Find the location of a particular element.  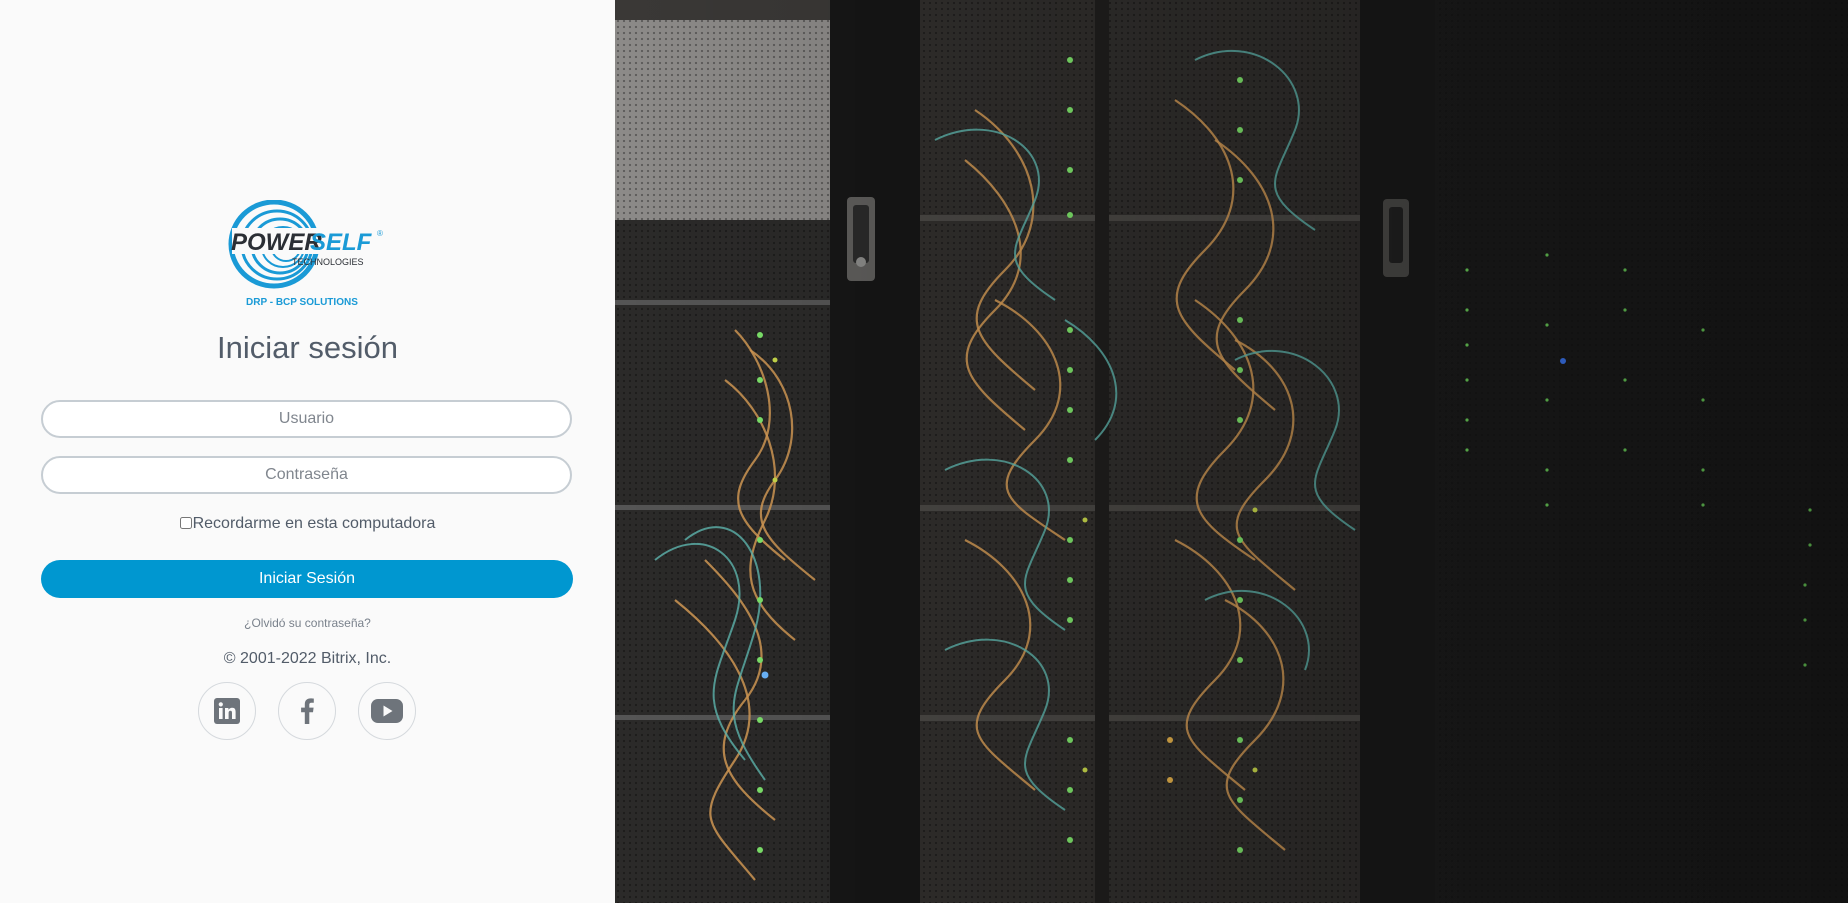

remember-me-label: Recordarme en esta computadora is located at coordinates (314, 523).